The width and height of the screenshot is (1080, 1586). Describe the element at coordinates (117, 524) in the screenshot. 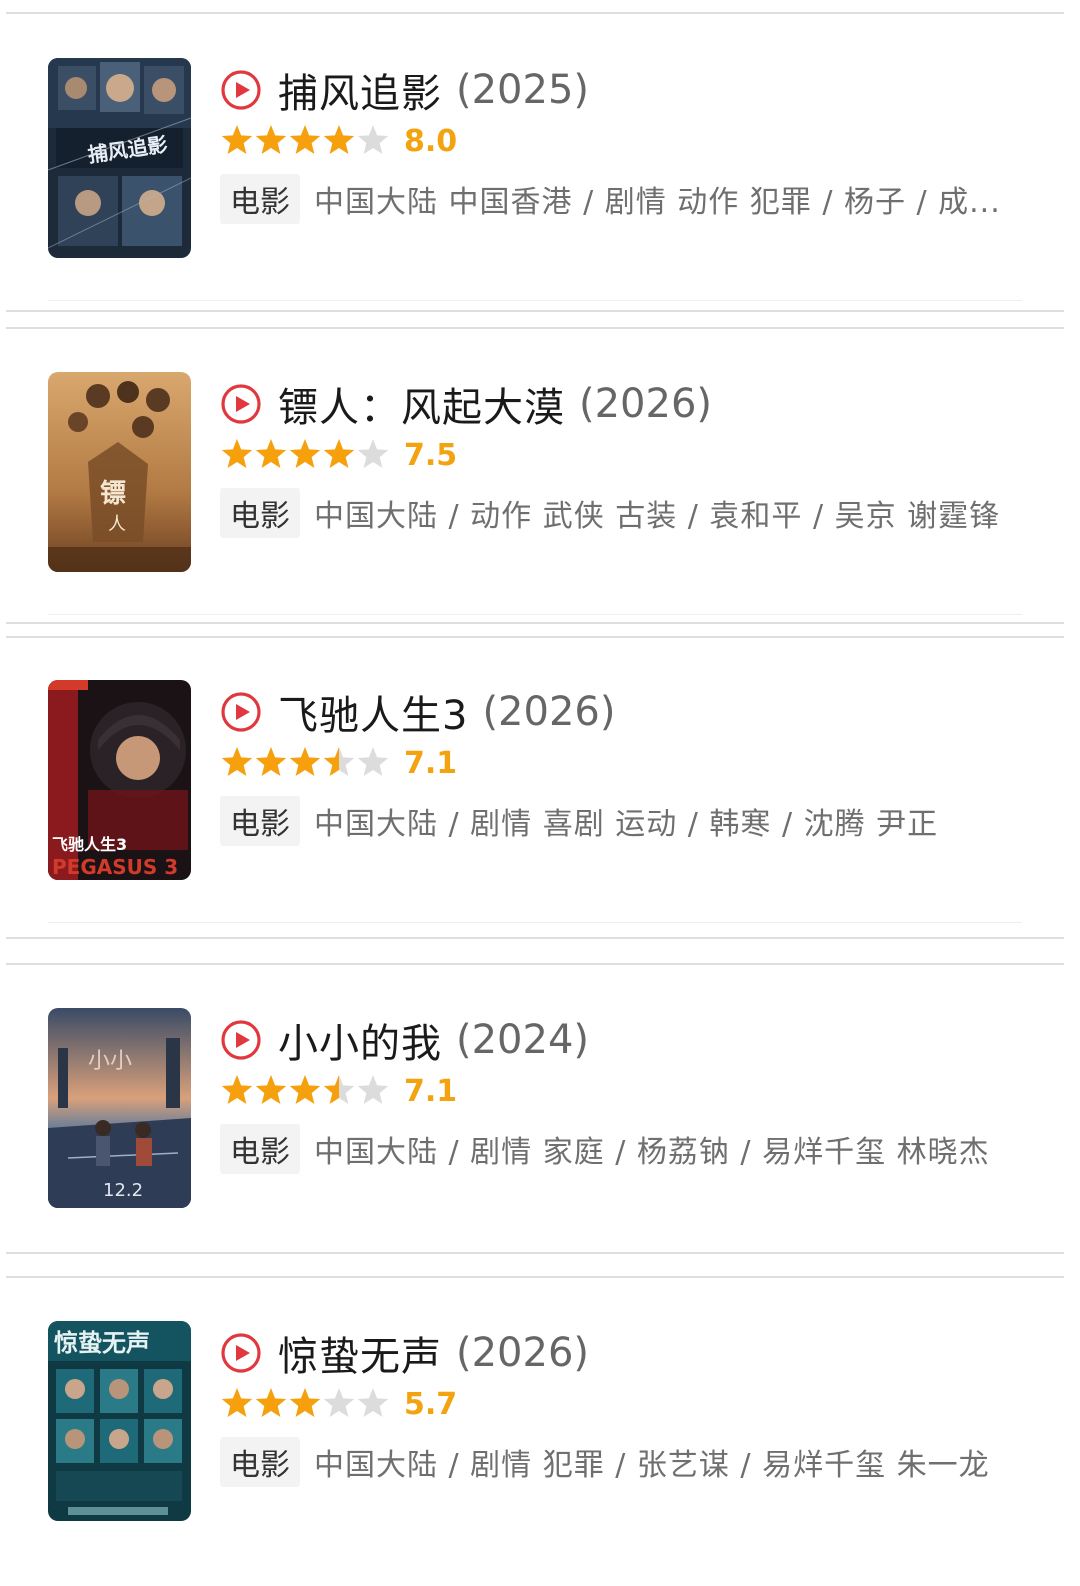

I see `svg-text: 人` at that location.